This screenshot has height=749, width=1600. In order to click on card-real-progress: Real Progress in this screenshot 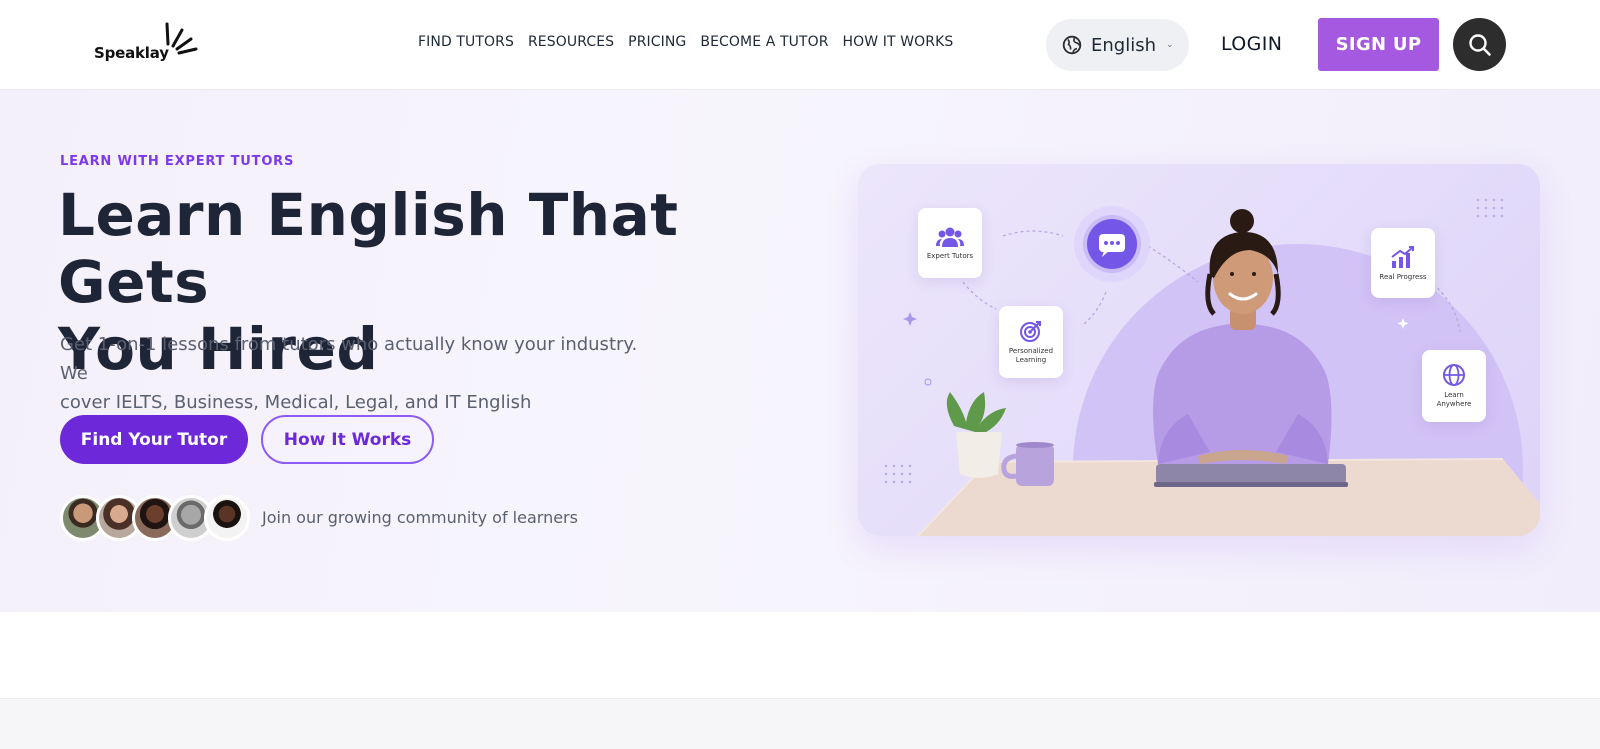, I will do `click(1403, 263)`.